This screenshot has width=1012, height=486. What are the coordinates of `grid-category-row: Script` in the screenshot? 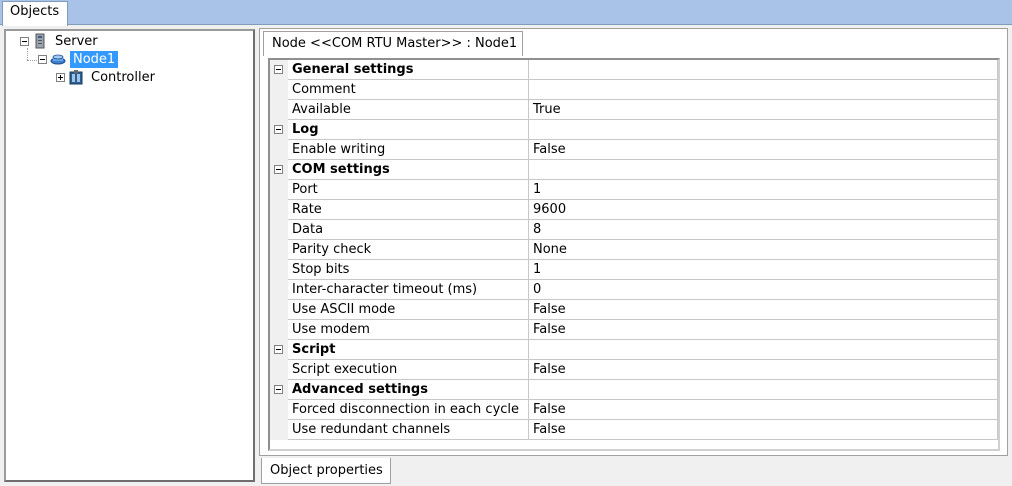 It's located at (634, 350).